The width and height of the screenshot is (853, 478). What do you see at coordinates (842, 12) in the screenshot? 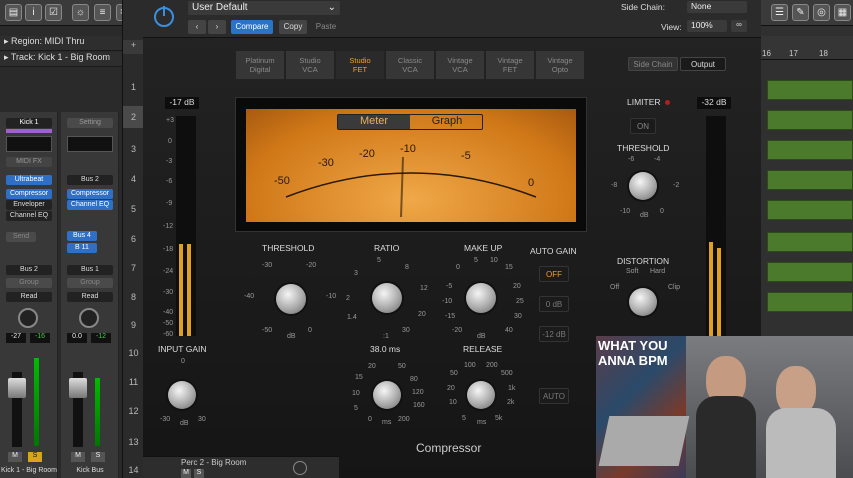
I see `browser-icon: ▦` at bounding box center [842, 12].